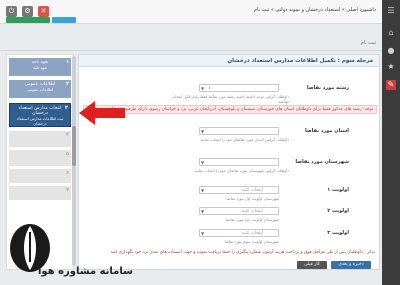 This screenshot has width=400, height=285. Describe the element at coordinates (40, 139) in the screenshot. I see `step-4: ۴` at that location.